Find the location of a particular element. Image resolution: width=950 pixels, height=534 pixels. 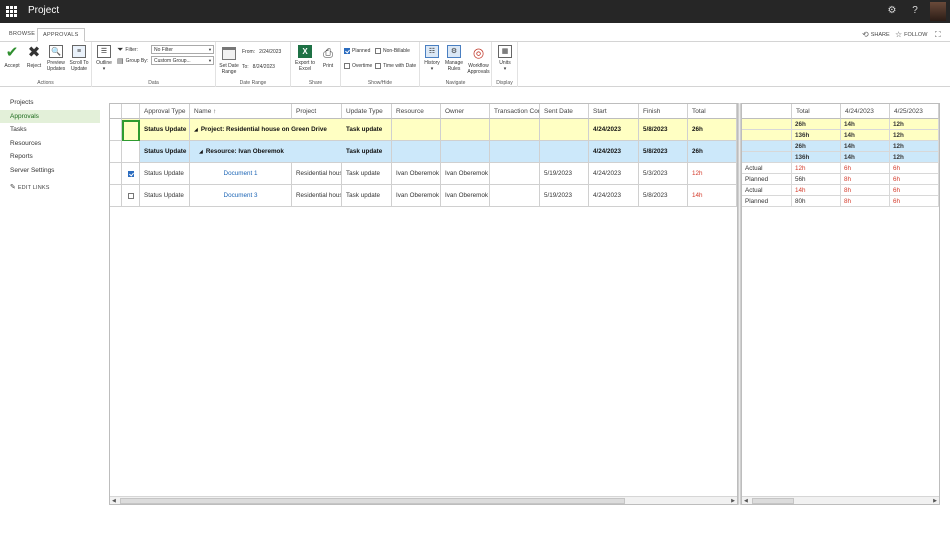

select-all-header is located at coordinates (131, 111).